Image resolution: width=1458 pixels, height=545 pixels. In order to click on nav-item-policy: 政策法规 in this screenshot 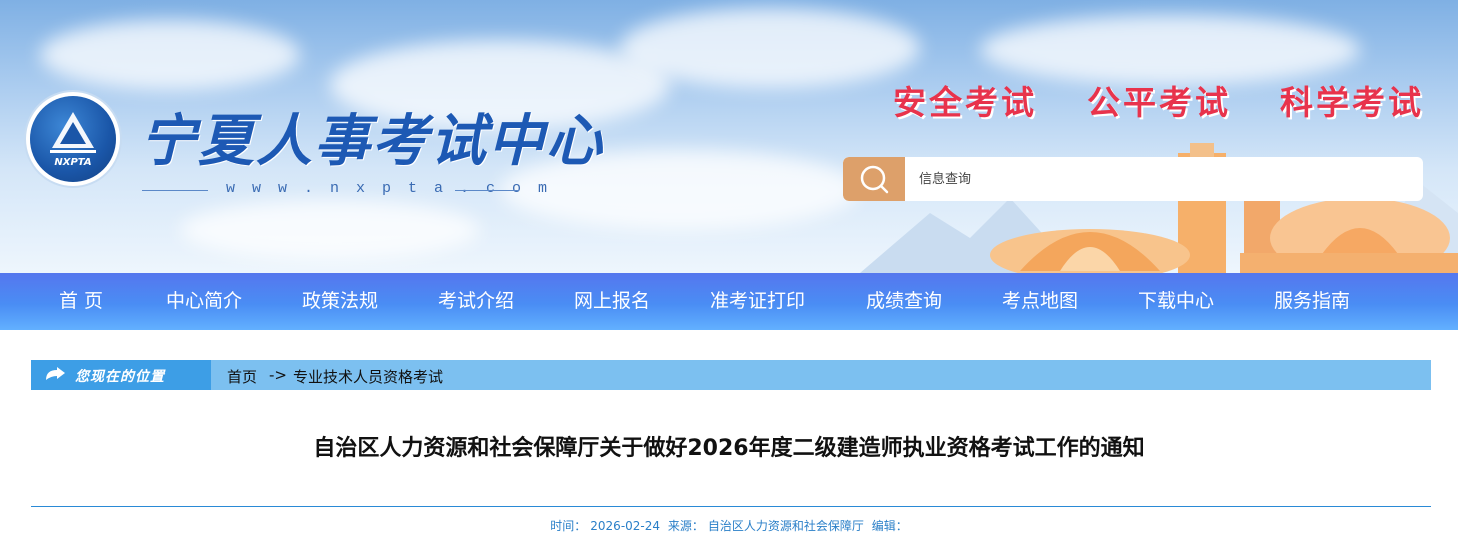, I will do `click(340, 301)`.